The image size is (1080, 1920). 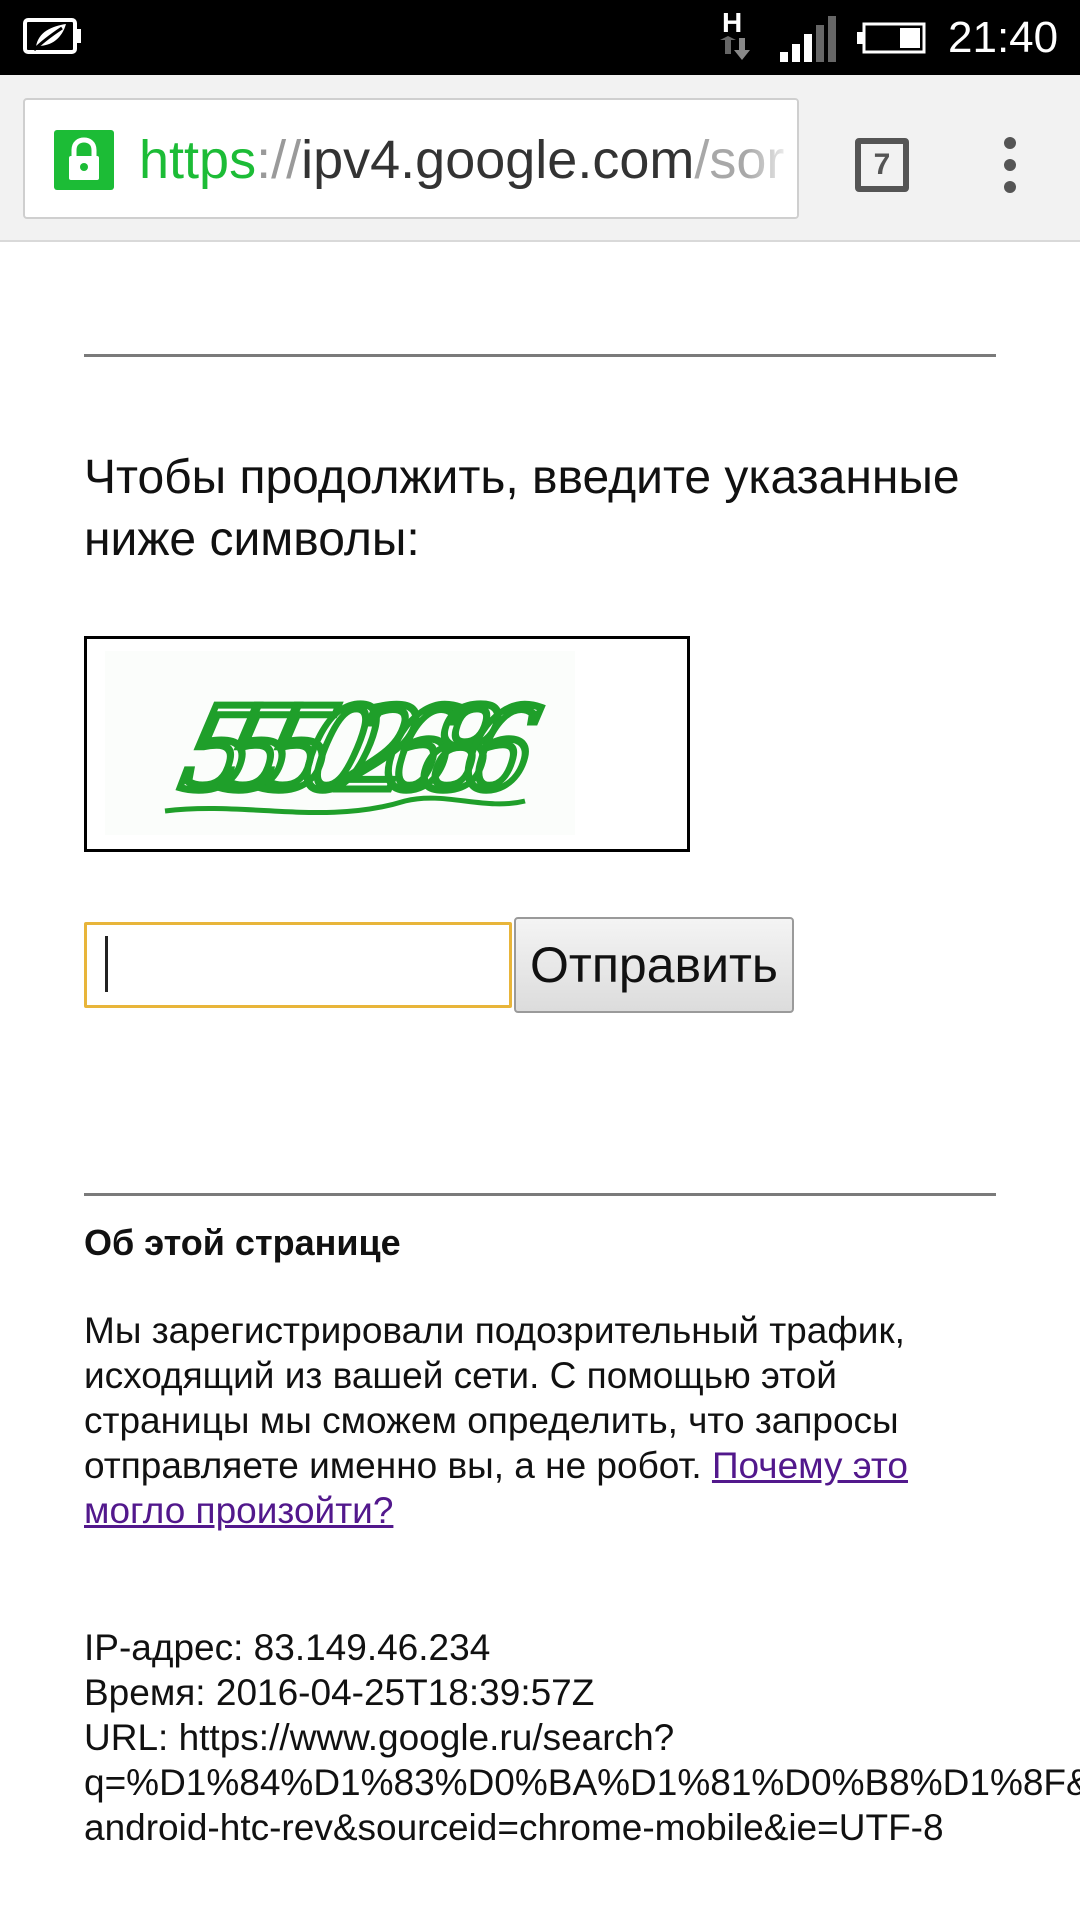 What do you see at coordinates (84, 160) in the screenshot?
I see `secure-lock-icon` at bounding box center [84, 160].